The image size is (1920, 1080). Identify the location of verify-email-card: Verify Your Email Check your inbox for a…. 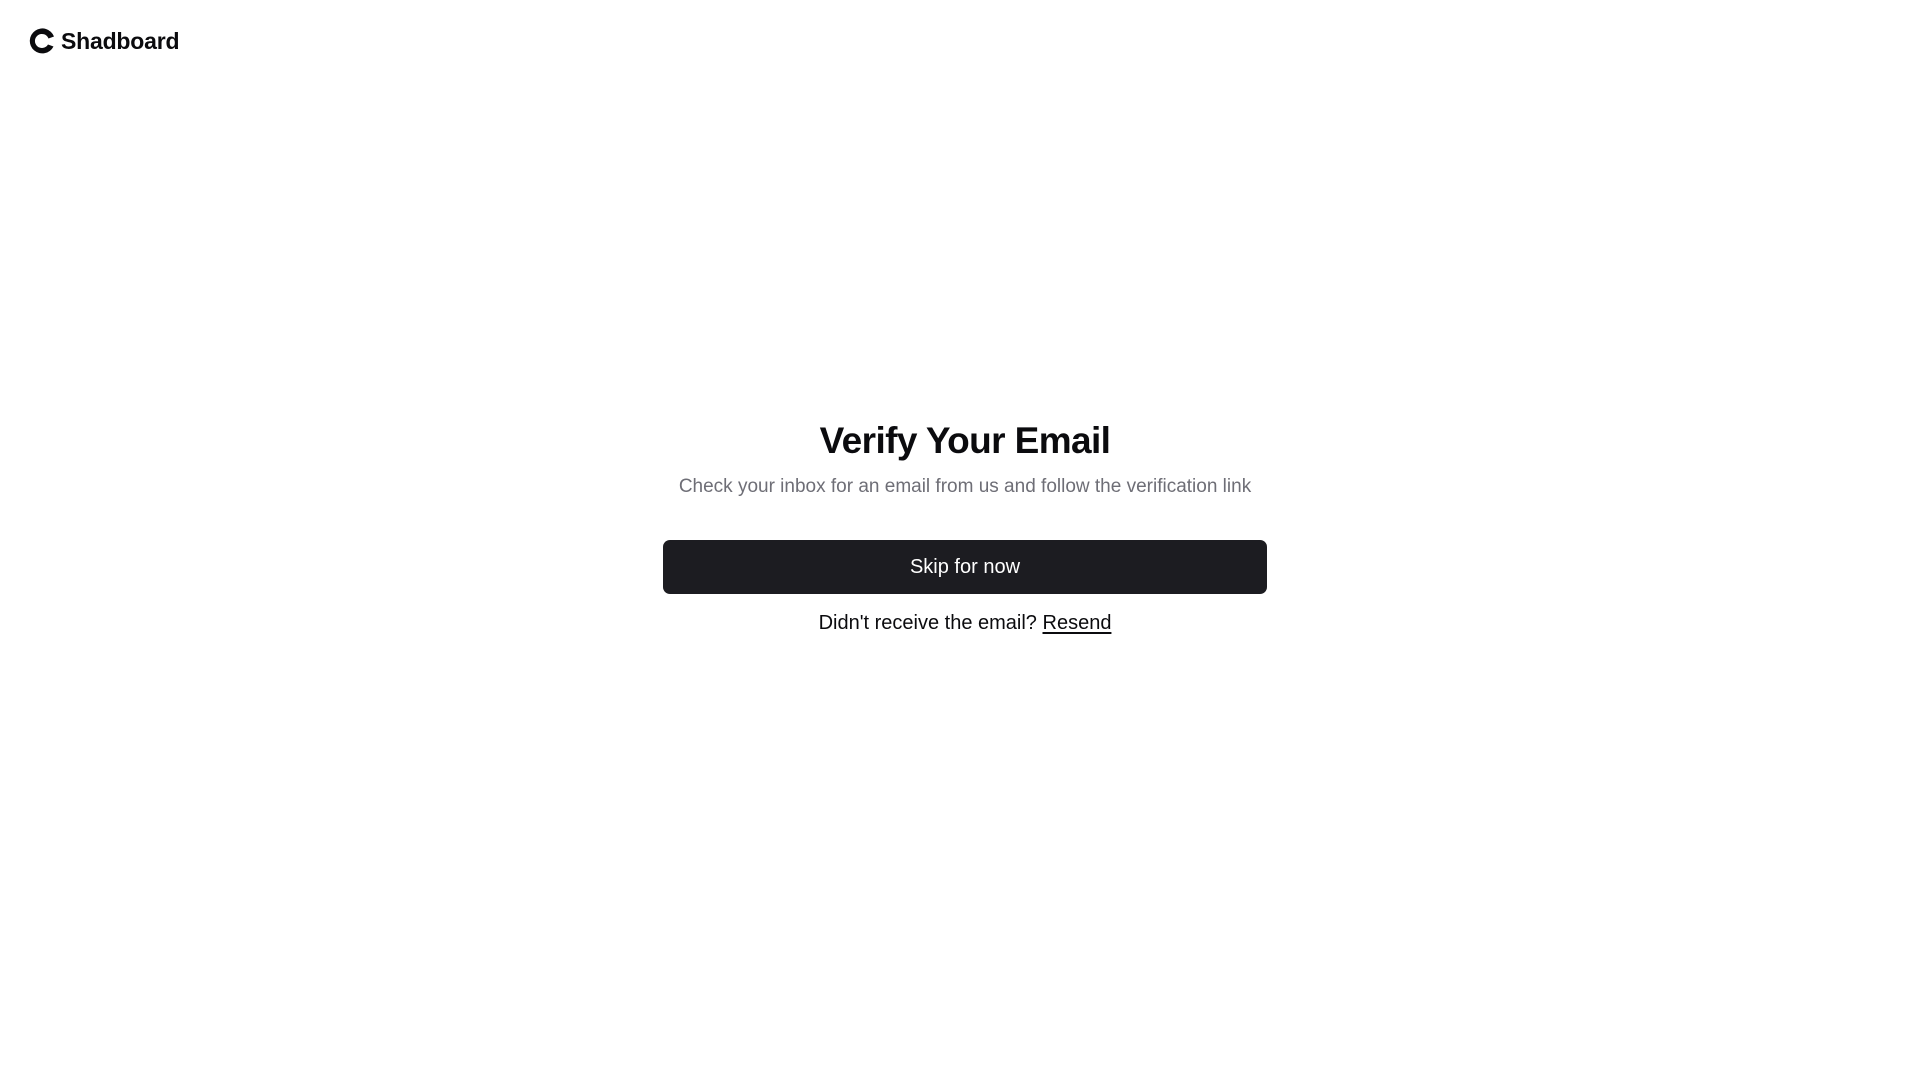
(965, 527).